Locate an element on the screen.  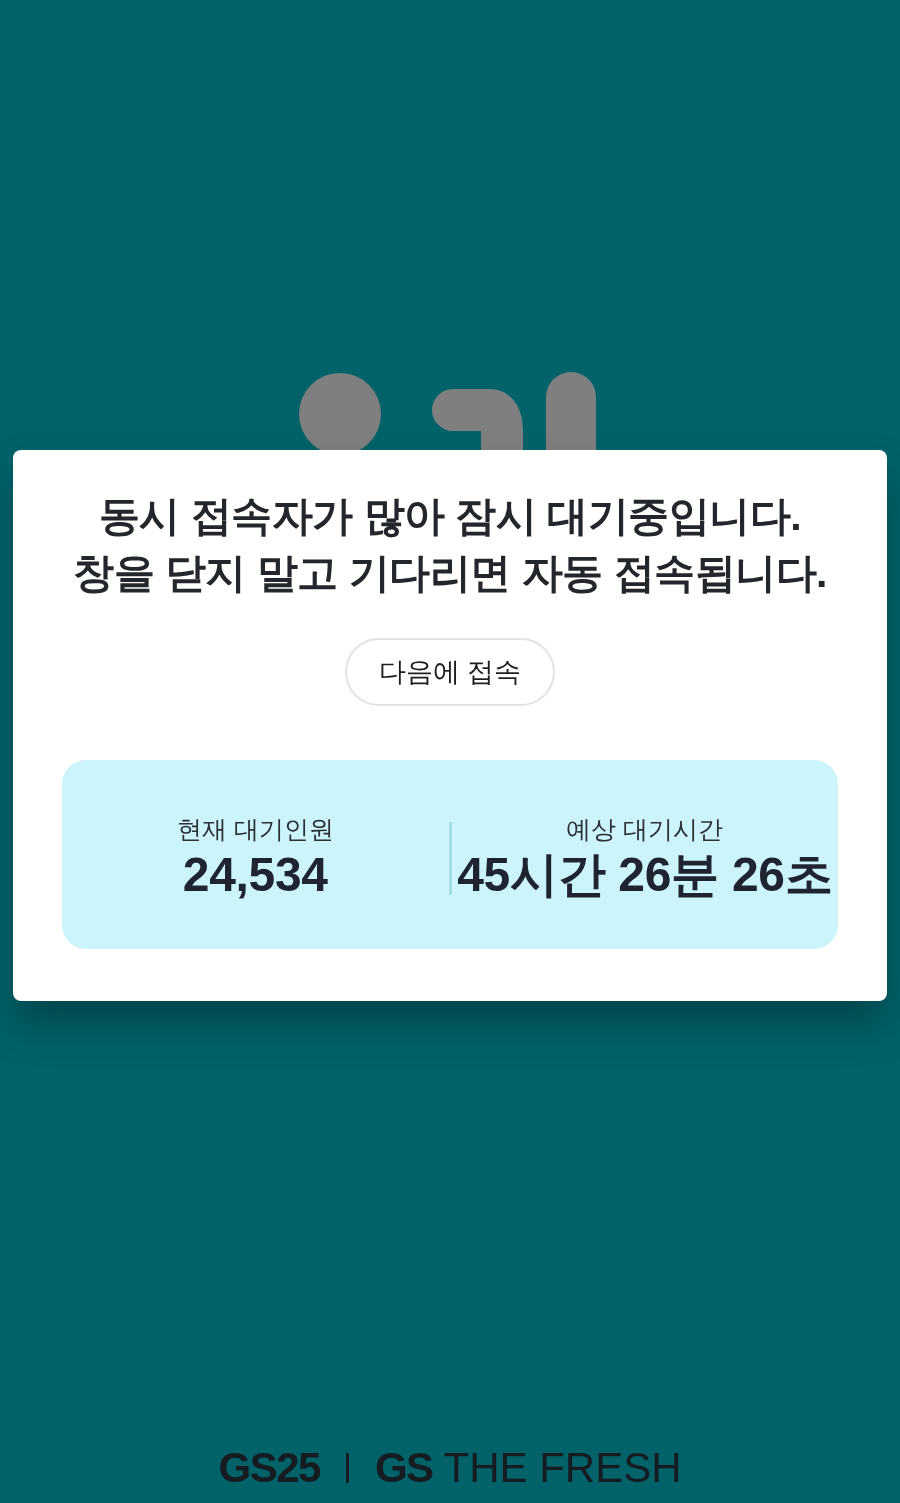
notice-heading: 동시 접속자가 많아 잠시 대기중입니다. is located at coordinates (450, 516).